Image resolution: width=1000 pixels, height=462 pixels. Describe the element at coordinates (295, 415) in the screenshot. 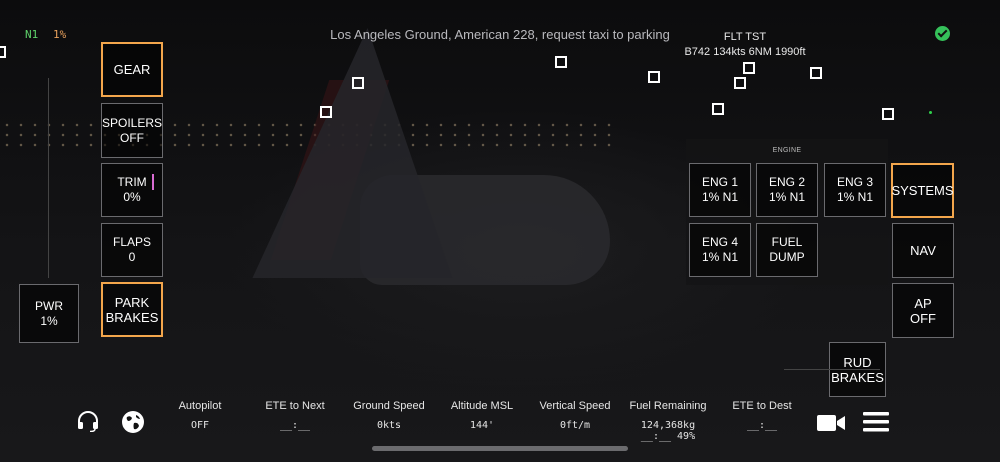

I see `hud-ete-next: ETE to Next __:__` at that location.